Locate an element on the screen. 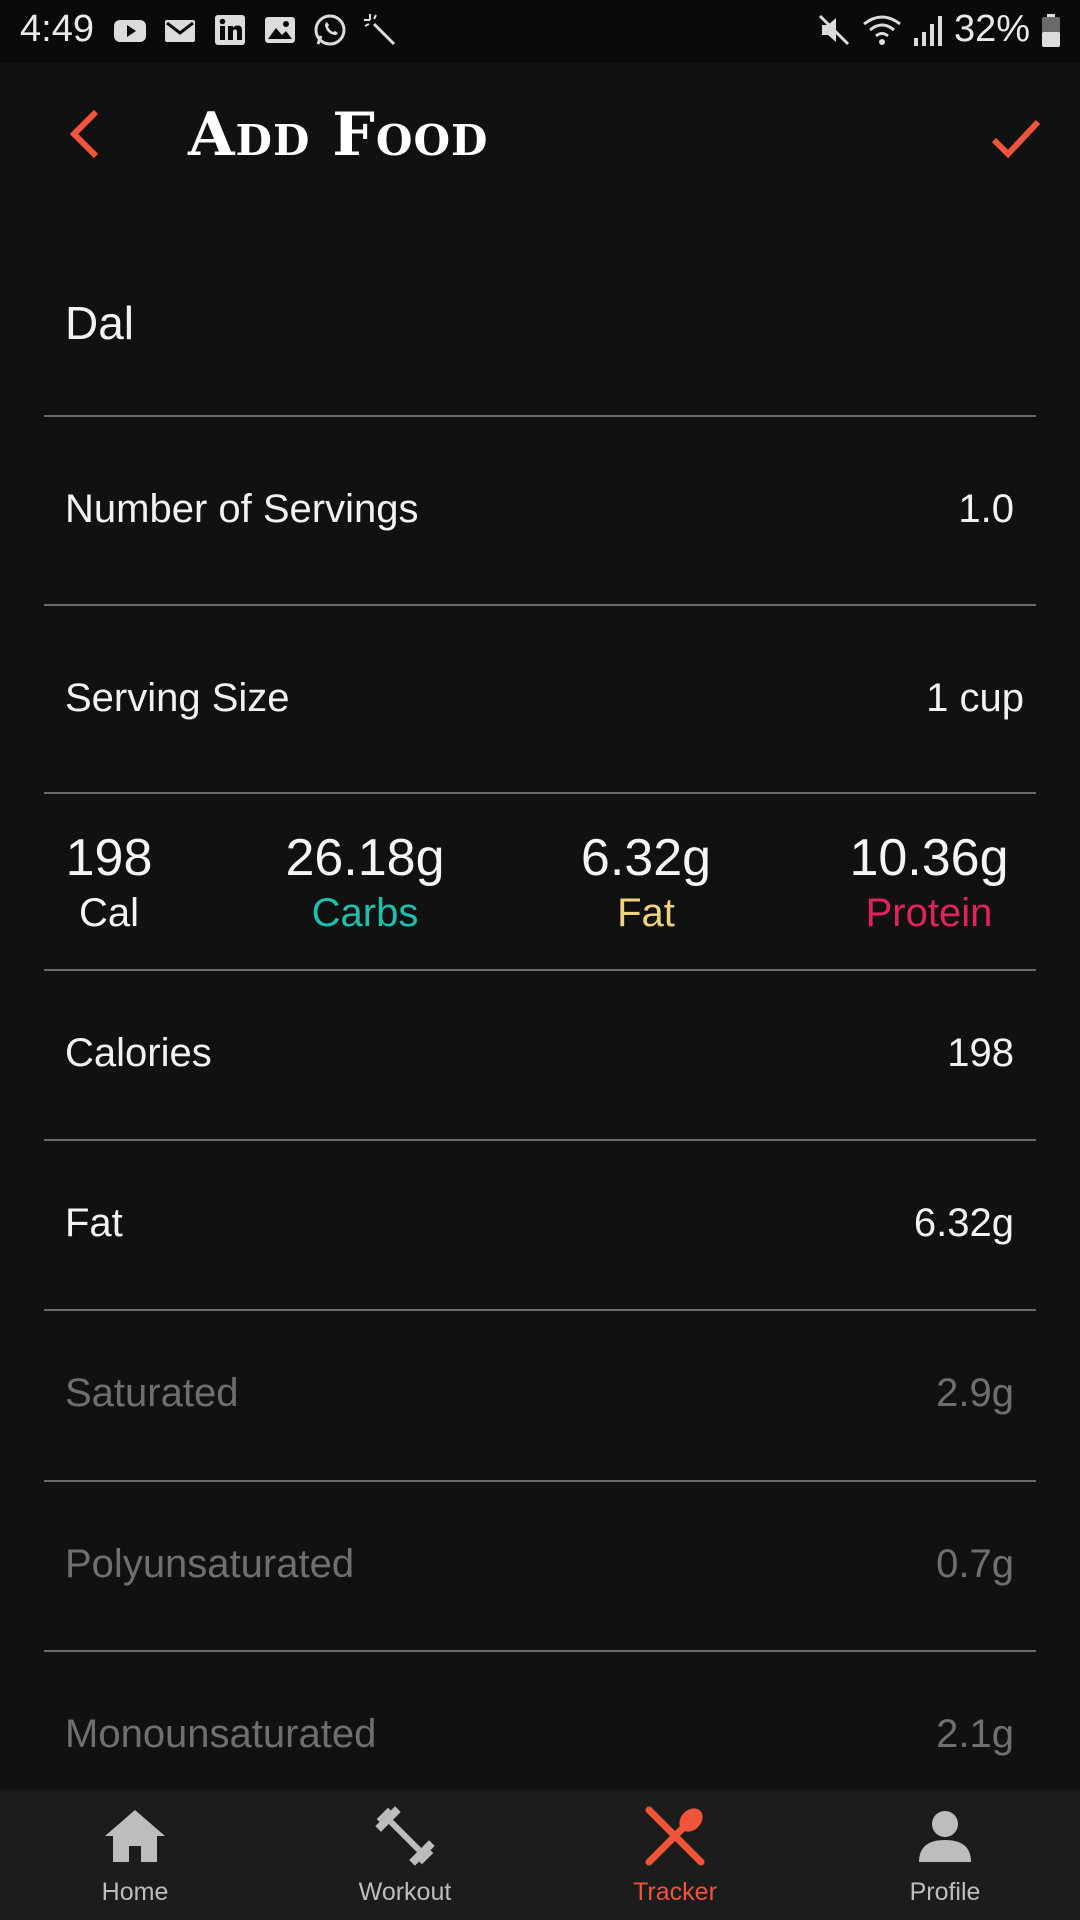 The image size is (1080, 1920). nutrient-label: Polyunsaturated is located at coordinates (210, 1564).